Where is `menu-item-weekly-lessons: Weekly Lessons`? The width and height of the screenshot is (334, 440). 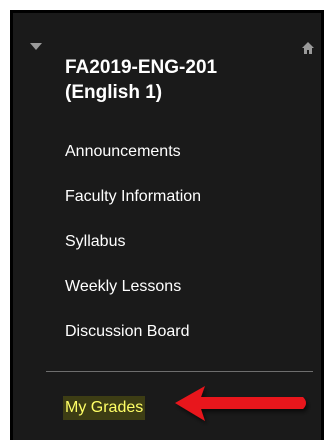
menu-item-weekly-lessons: Weekly Lessons is located at coordinates (133, 298).